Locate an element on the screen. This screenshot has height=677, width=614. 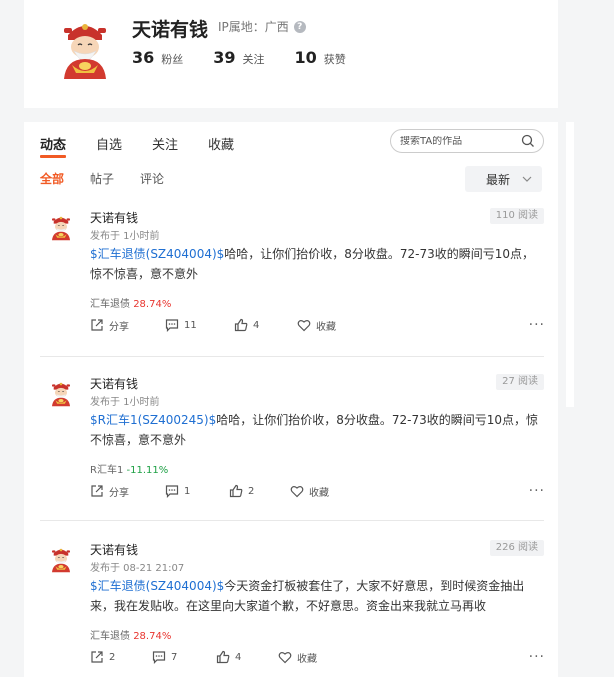
comment-button: 1 is located at coordinates (177, 491).